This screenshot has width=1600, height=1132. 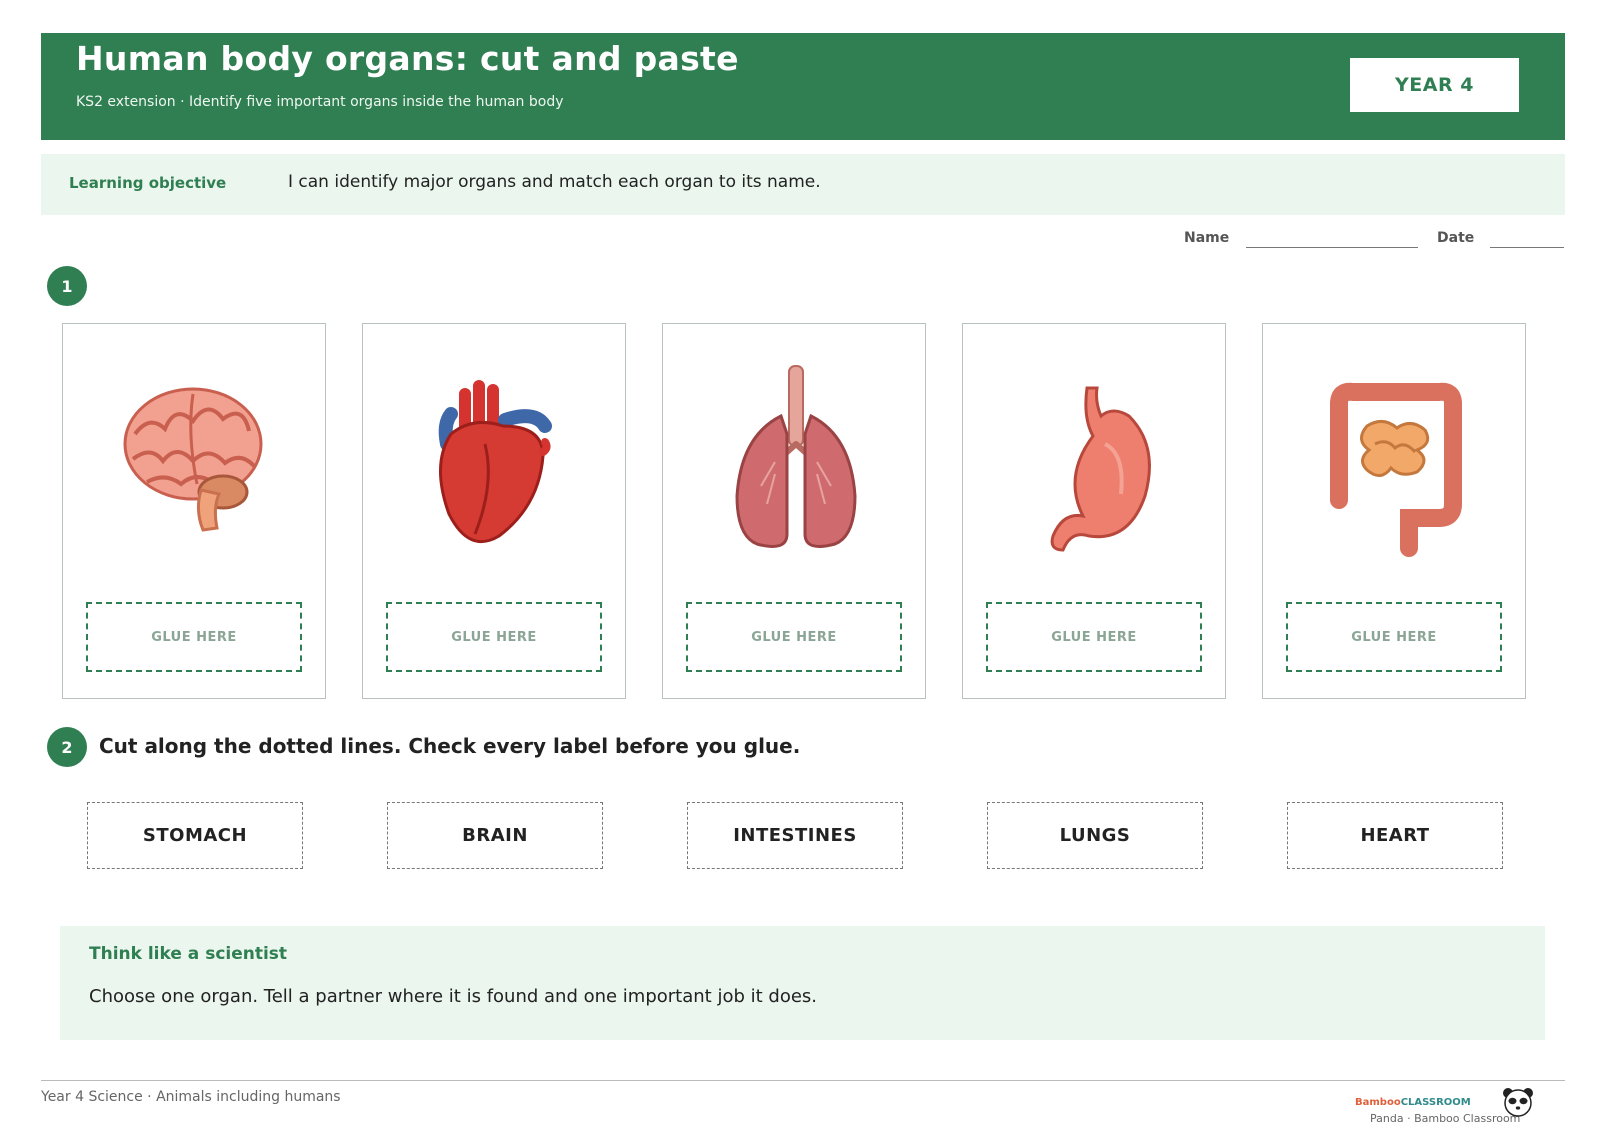 What do you see at coordinates (795, 835) in the screenshot?
I see `cut-label-intestines: INTESTINES` at bounding box center [795, 835].